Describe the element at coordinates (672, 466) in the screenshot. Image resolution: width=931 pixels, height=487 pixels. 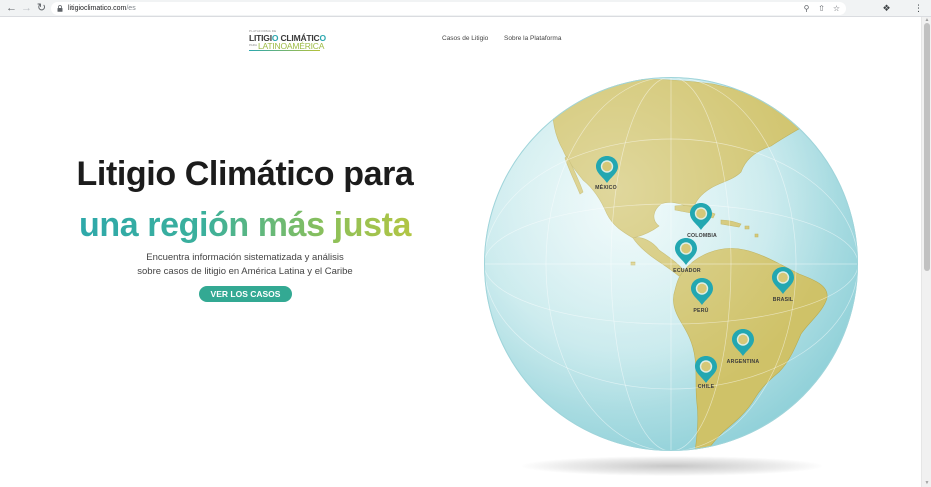
I see `globe-shadow` at that location.